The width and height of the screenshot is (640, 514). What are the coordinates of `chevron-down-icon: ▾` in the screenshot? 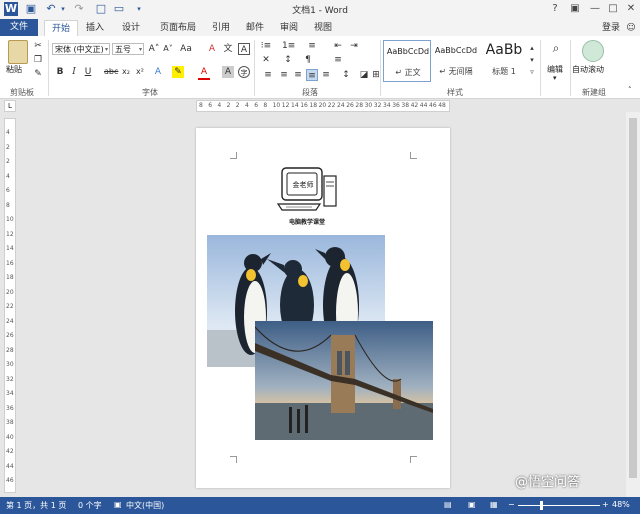 It's located at (555, 78).